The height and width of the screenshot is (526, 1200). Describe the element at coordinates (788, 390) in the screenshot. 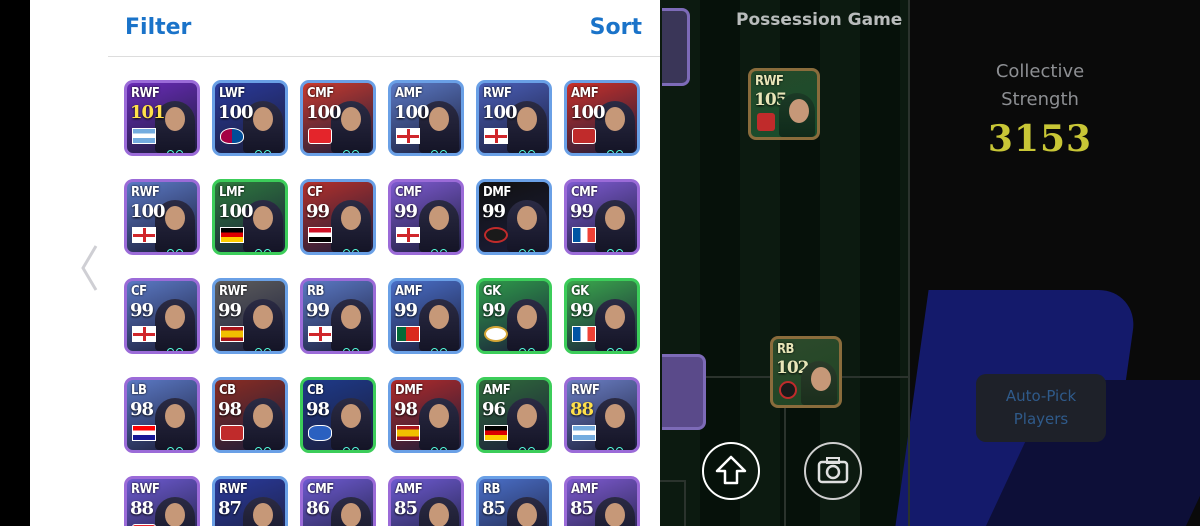

I see `milan-badge-icon` at that location.